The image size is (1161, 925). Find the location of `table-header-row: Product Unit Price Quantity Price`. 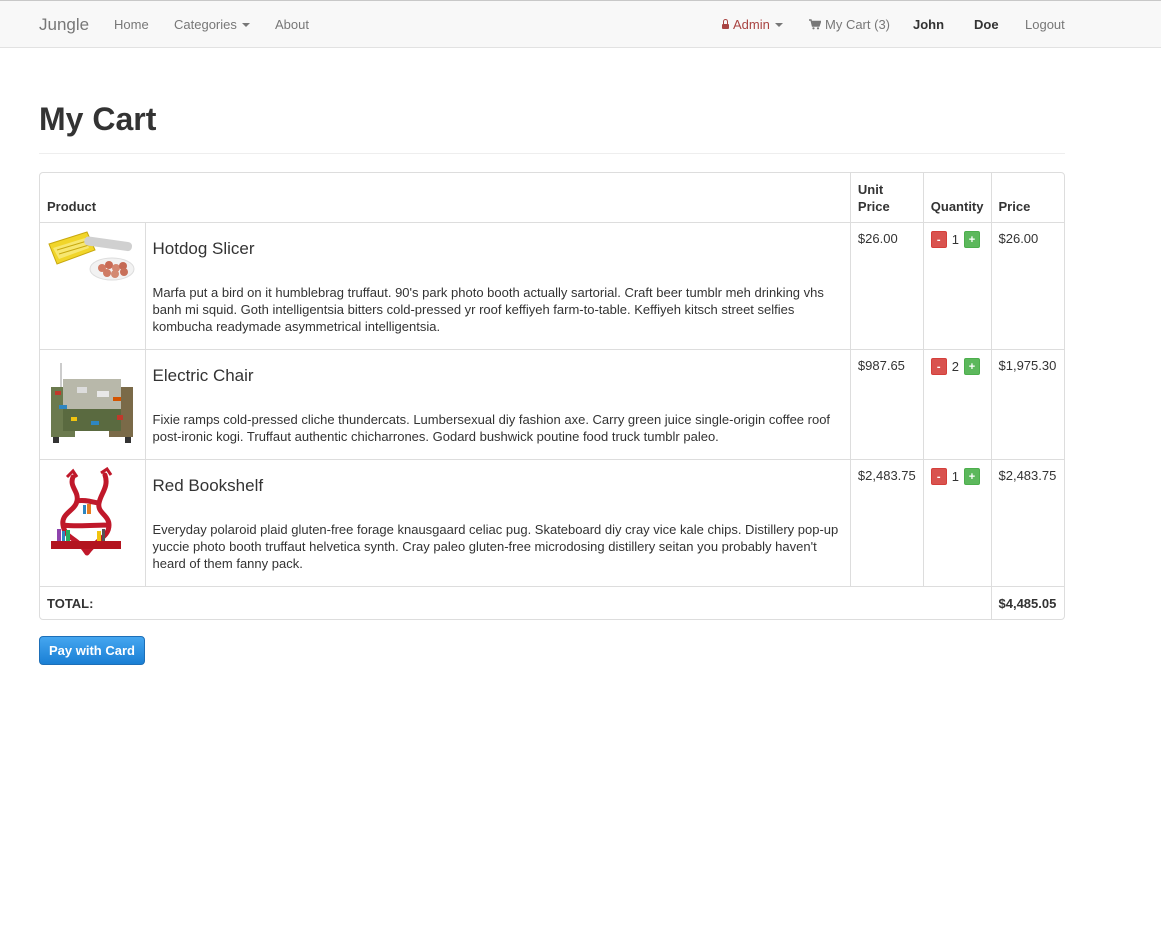

table-header-row: Product Unit Price Quantity Price is located at coordinates (552, 198).